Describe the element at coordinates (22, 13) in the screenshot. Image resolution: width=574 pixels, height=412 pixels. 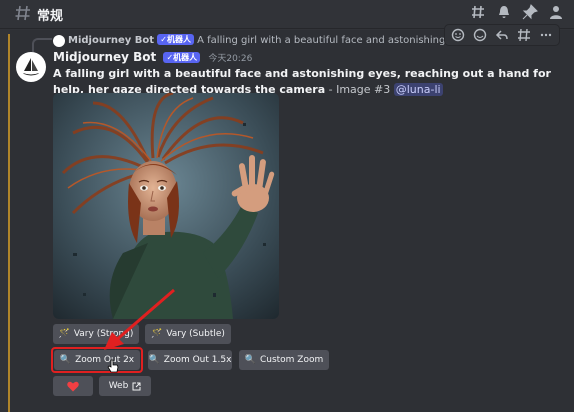
I see `hash-icon` at that location.